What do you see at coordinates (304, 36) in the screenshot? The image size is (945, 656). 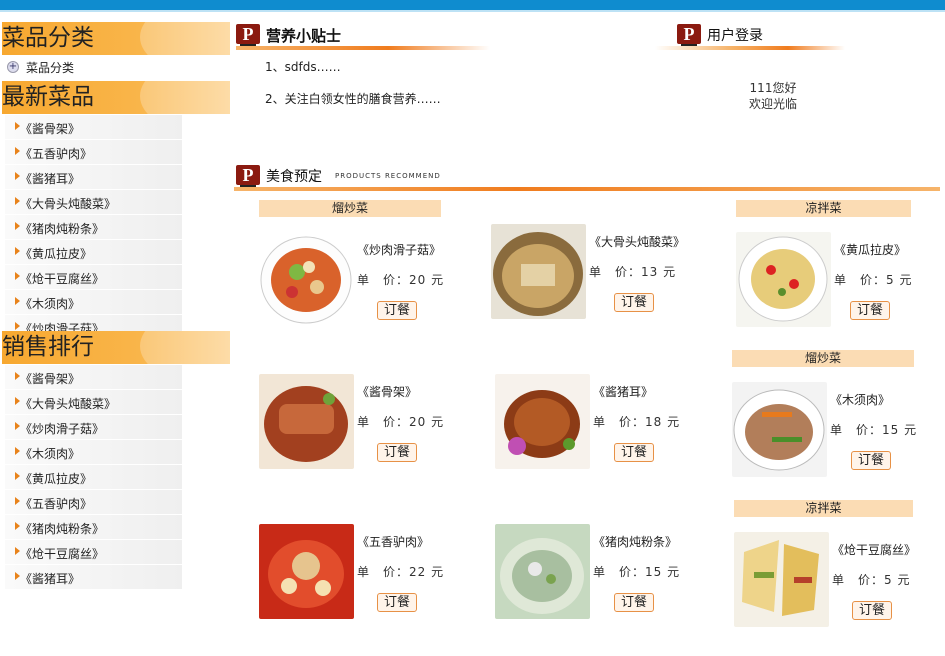 I see `tips-title: 营养小贴士` at bounding box center [304, 36].